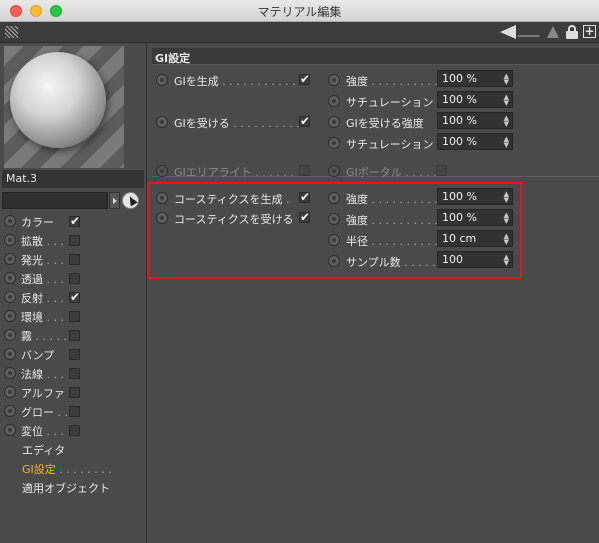 The height and width of the screenshot is (543, 599). I want to click on gi-generate-row: GIを生成 . . . . . . . . . . . . ., so click(237, 80).